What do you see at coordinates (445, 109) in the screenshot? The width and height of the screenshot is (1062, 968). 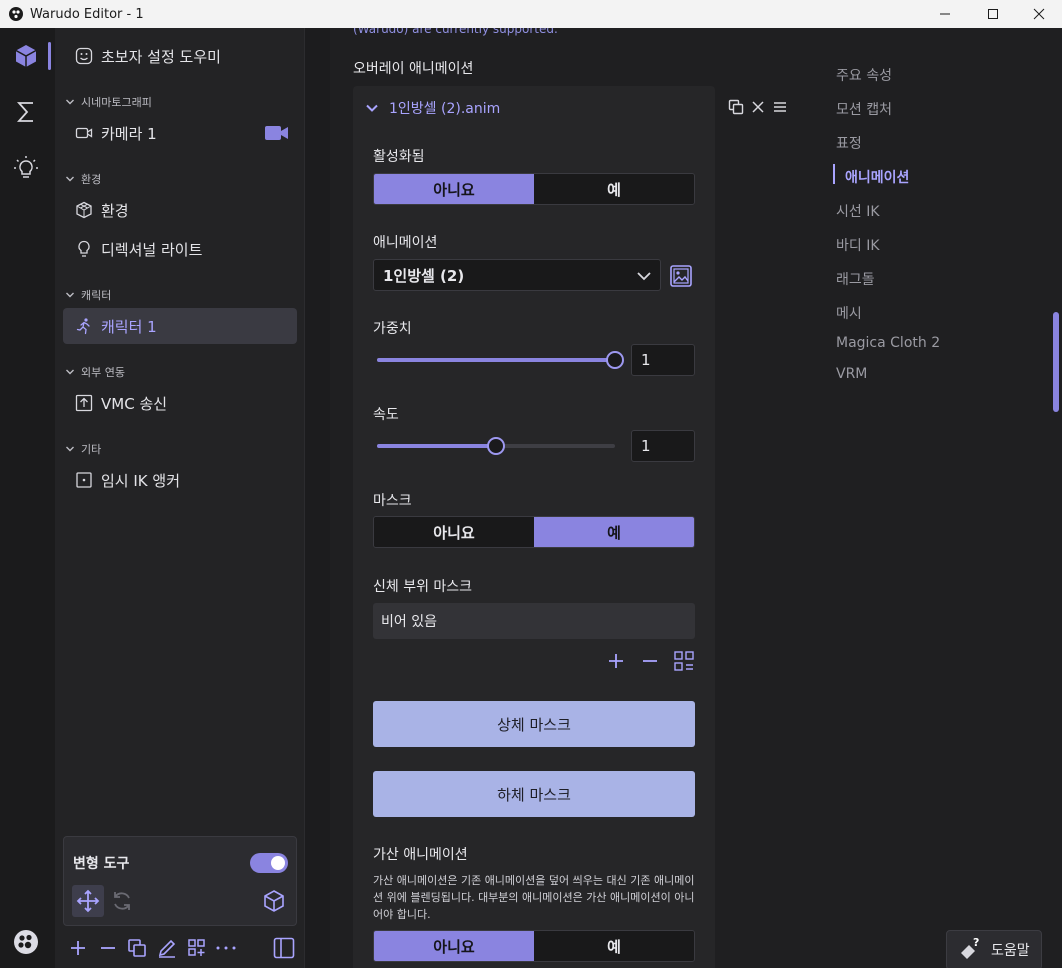 I see `animation-card-title: 1인방셀 (2).anim` at bounding box center [445, 109].